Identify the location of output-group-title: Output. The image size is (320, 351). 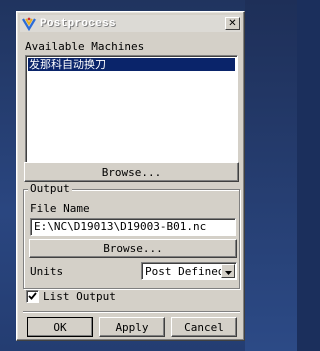
(50, 188).